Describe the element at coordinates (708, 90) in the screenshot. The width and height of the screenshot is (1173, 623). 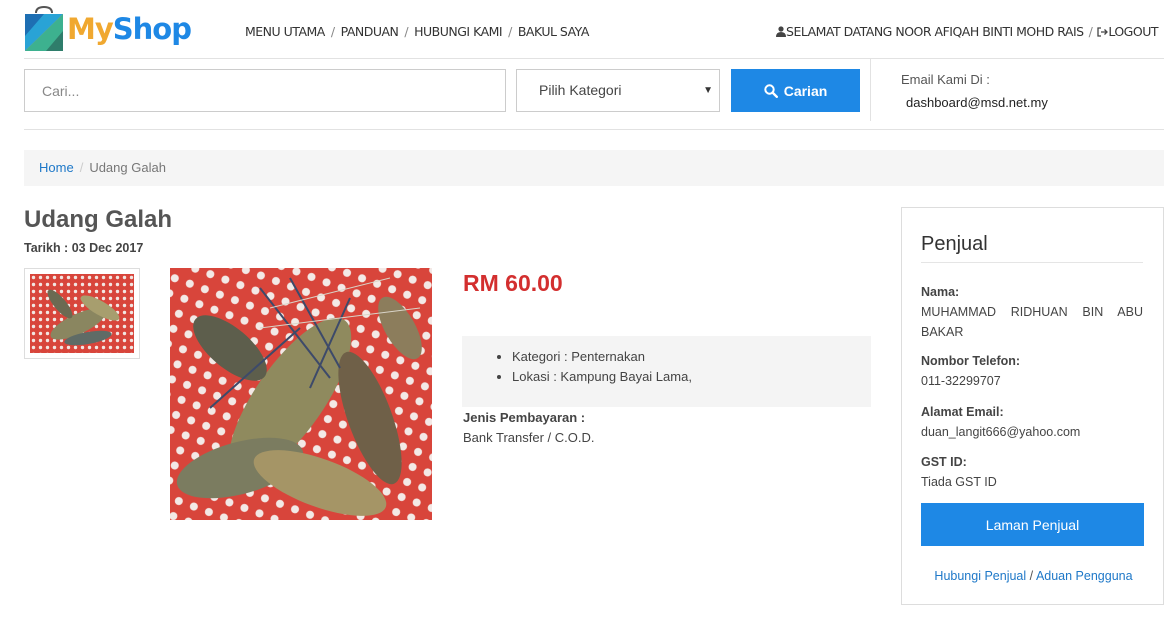
I see `caret-down-icon: ▼` at that location.